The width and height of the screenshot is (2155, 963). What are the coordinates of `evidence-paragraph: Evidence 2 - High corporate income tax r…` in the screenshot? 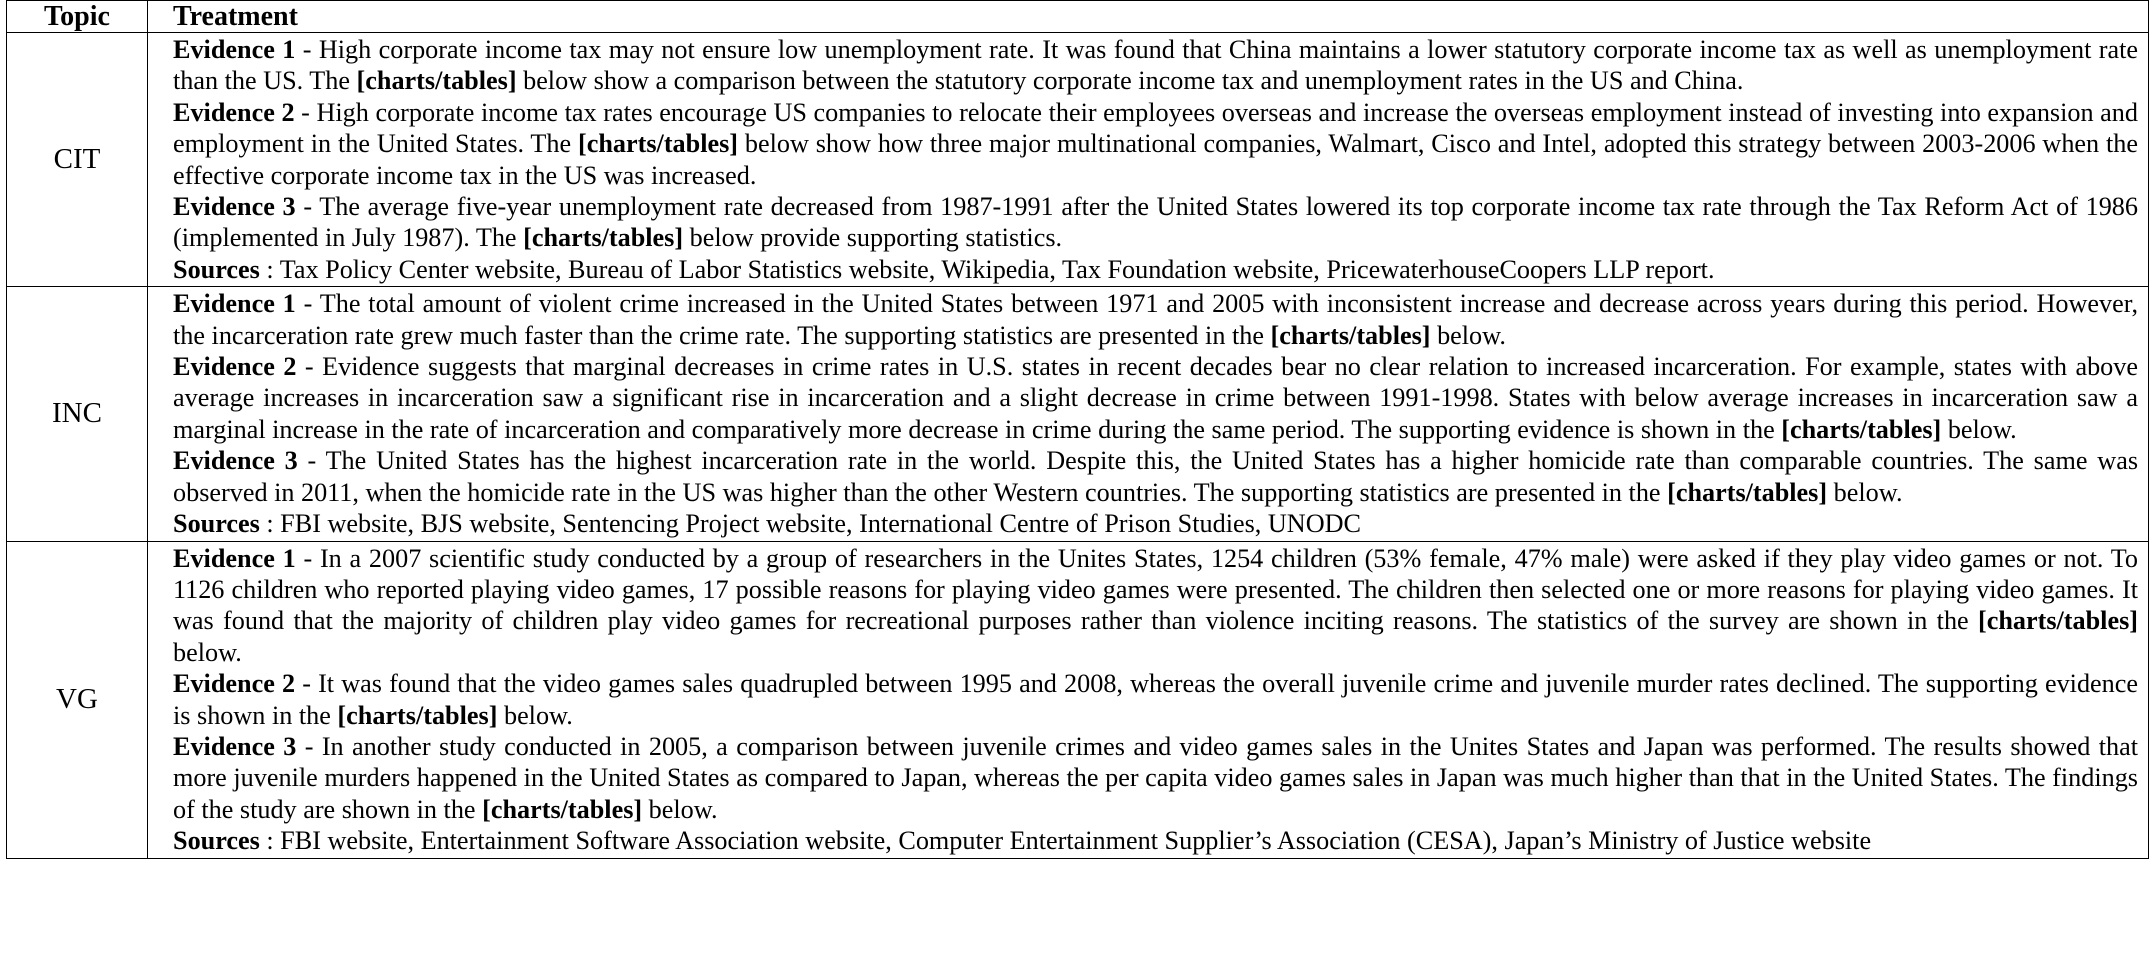 It's located at (1155, 144).